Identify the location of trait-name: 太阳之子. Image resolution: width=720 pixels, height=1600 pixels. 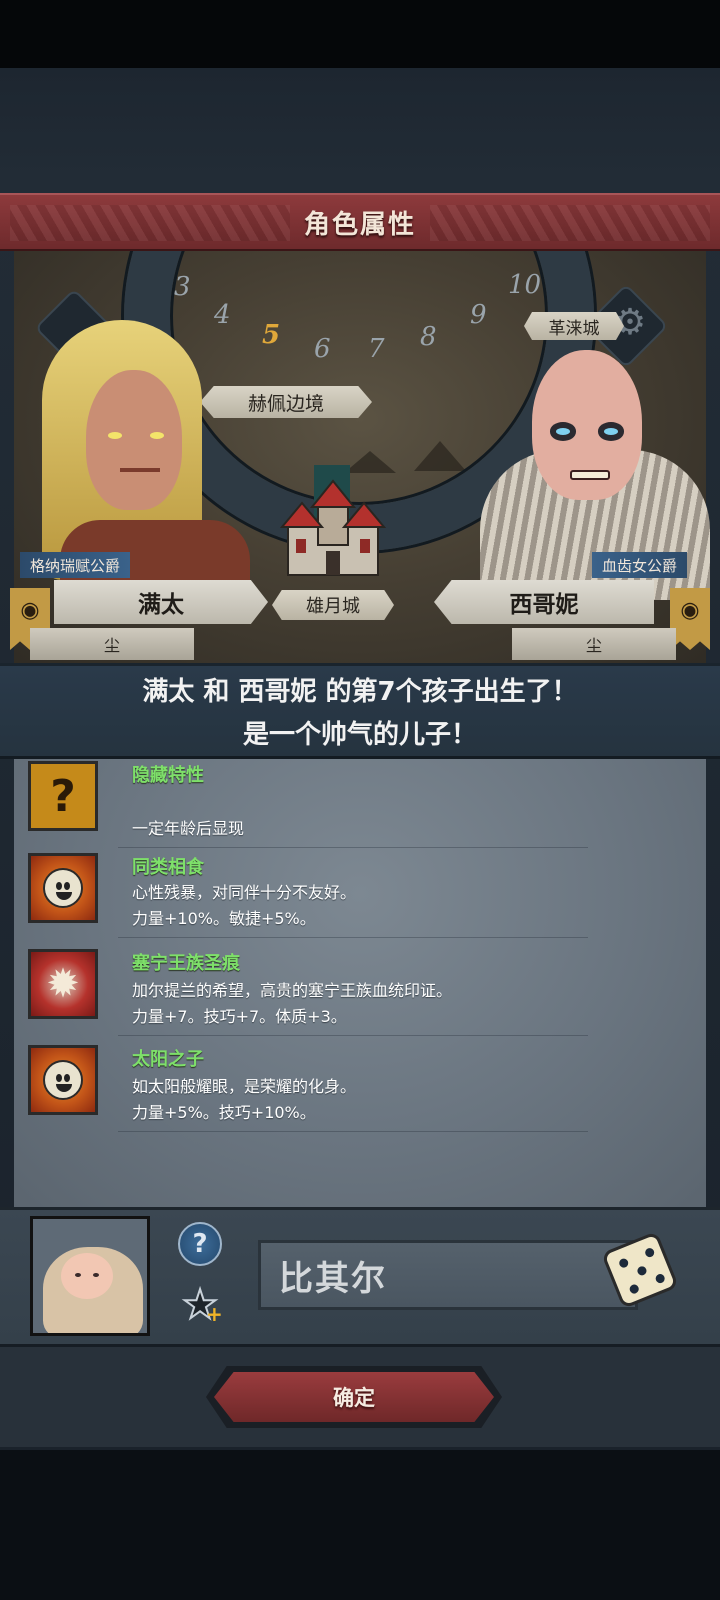
(168, 1059).